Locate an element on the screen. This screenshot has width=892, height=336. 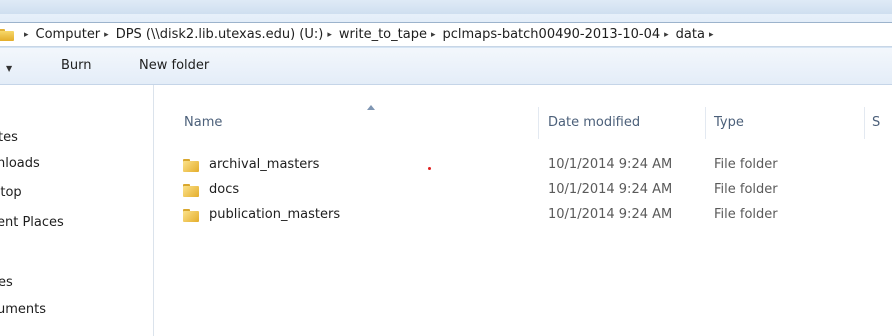
table-row: docs 10/1/2014 9:24 AM File folder is located at coordinates (524, 191).